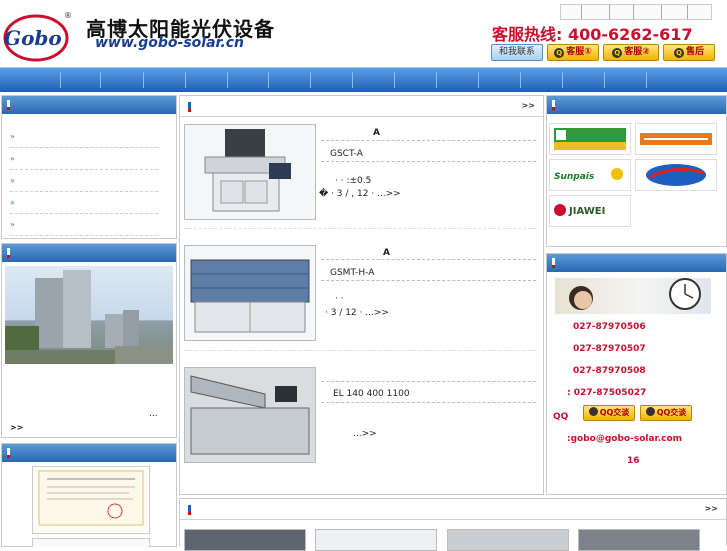  I want to click on contact-button: 和我联系, so click(517, 52).